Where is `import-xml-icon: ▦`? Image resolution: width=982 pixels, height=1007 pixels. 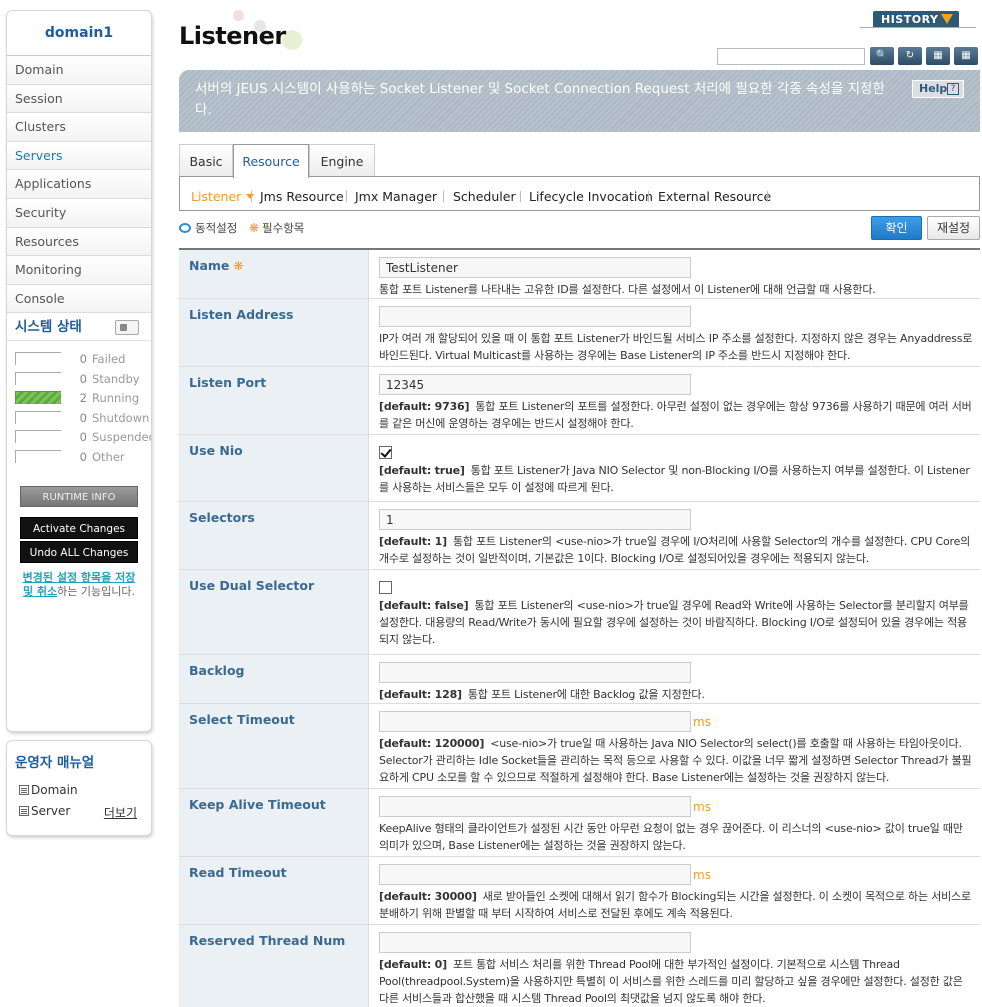 import-xml-icon: ▦ is located at coordinates (966, 56).